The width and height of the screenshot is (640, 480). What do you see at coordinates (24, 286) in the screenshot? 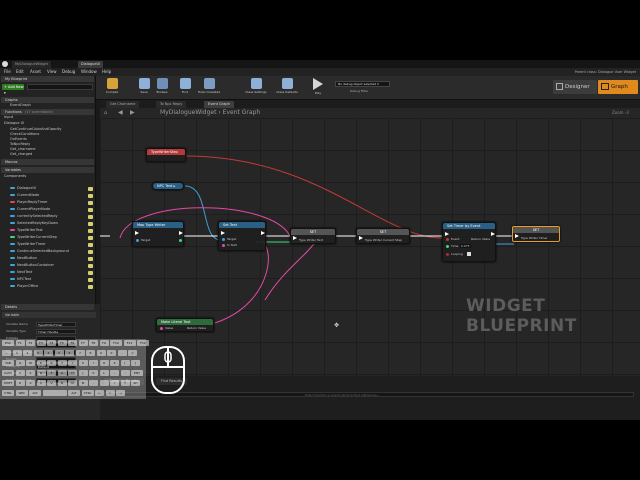
I see `variable-item: PlayerOffice` at bounding box center [24, 286].